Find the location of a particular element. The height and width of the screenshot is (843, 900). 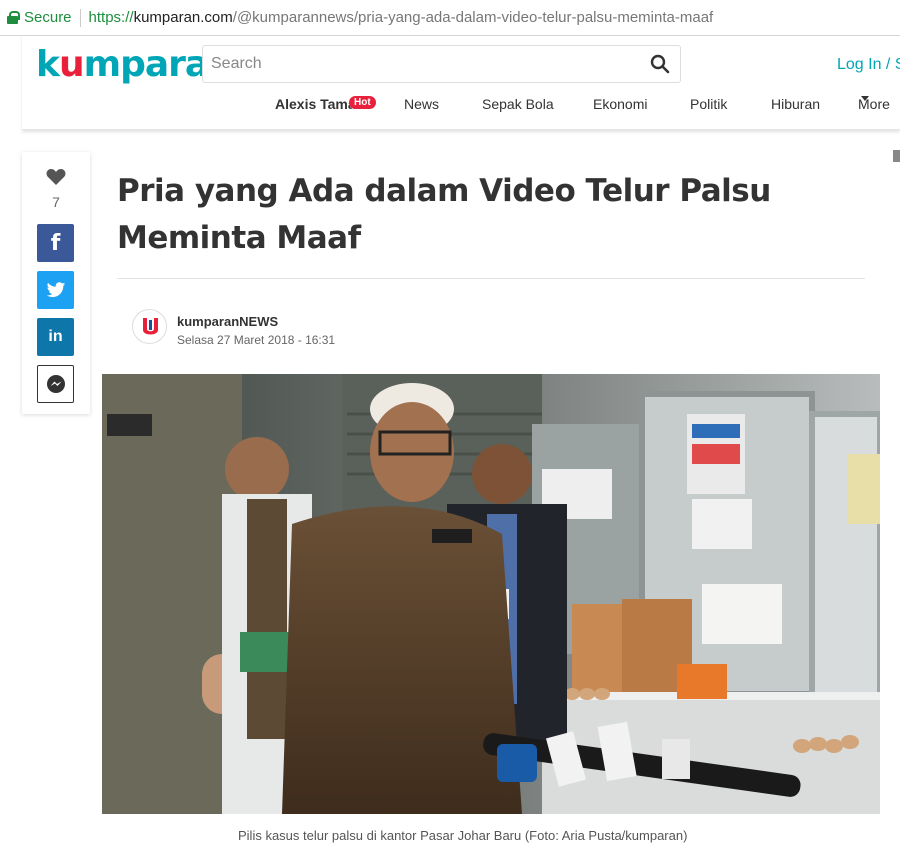

url-host: kumparan.com is located at coordinates (183, 17).